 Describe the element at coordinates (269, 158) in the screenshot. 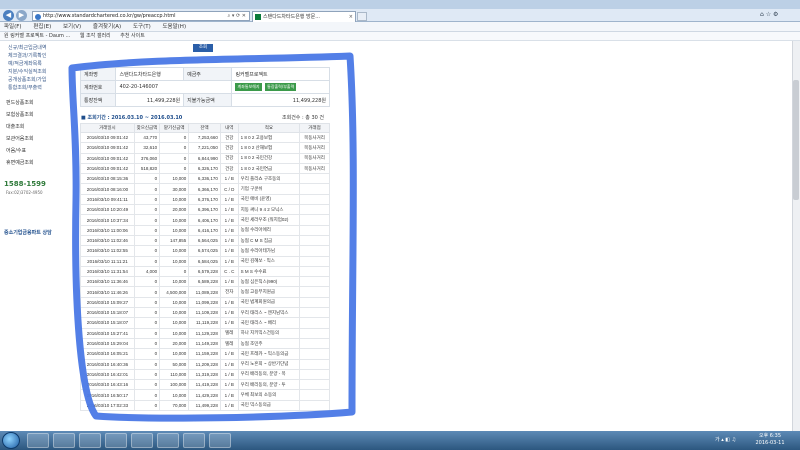

I see `table-cell: 1 8 0 2 국민건강` at that location.